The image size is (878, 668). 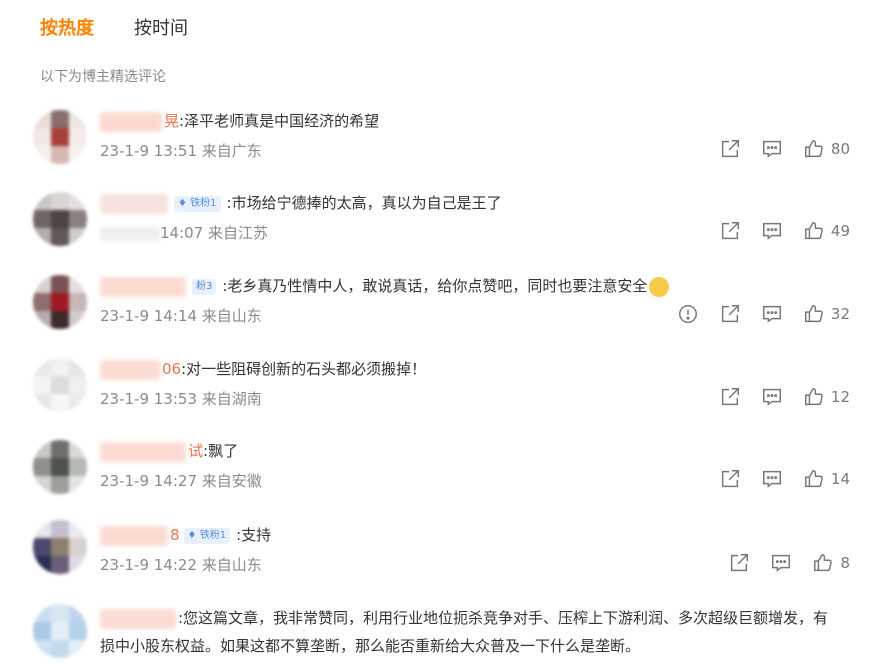 What do you see at coordinates (161, 29) in the screenshot?
I see `tab-by-time: 按时间` at bounding box center [161, 29].